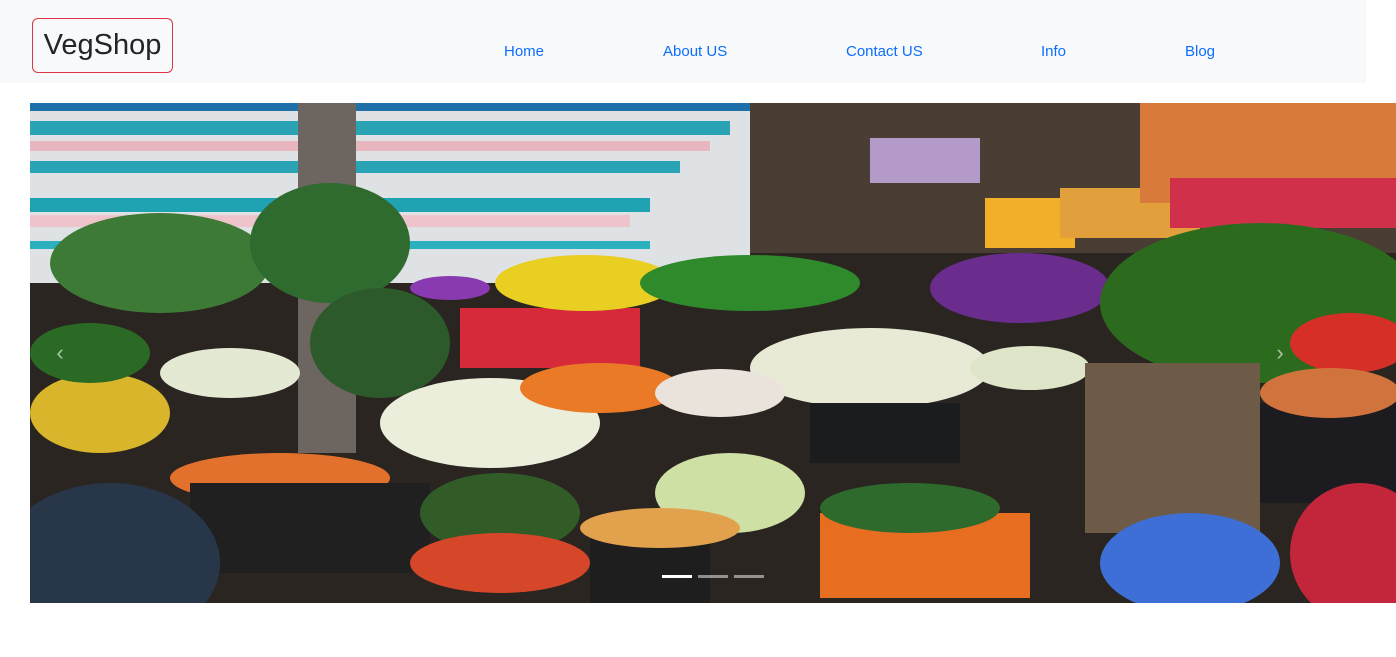  I want to click on brand-logo: VegShop, so click(102, 45).